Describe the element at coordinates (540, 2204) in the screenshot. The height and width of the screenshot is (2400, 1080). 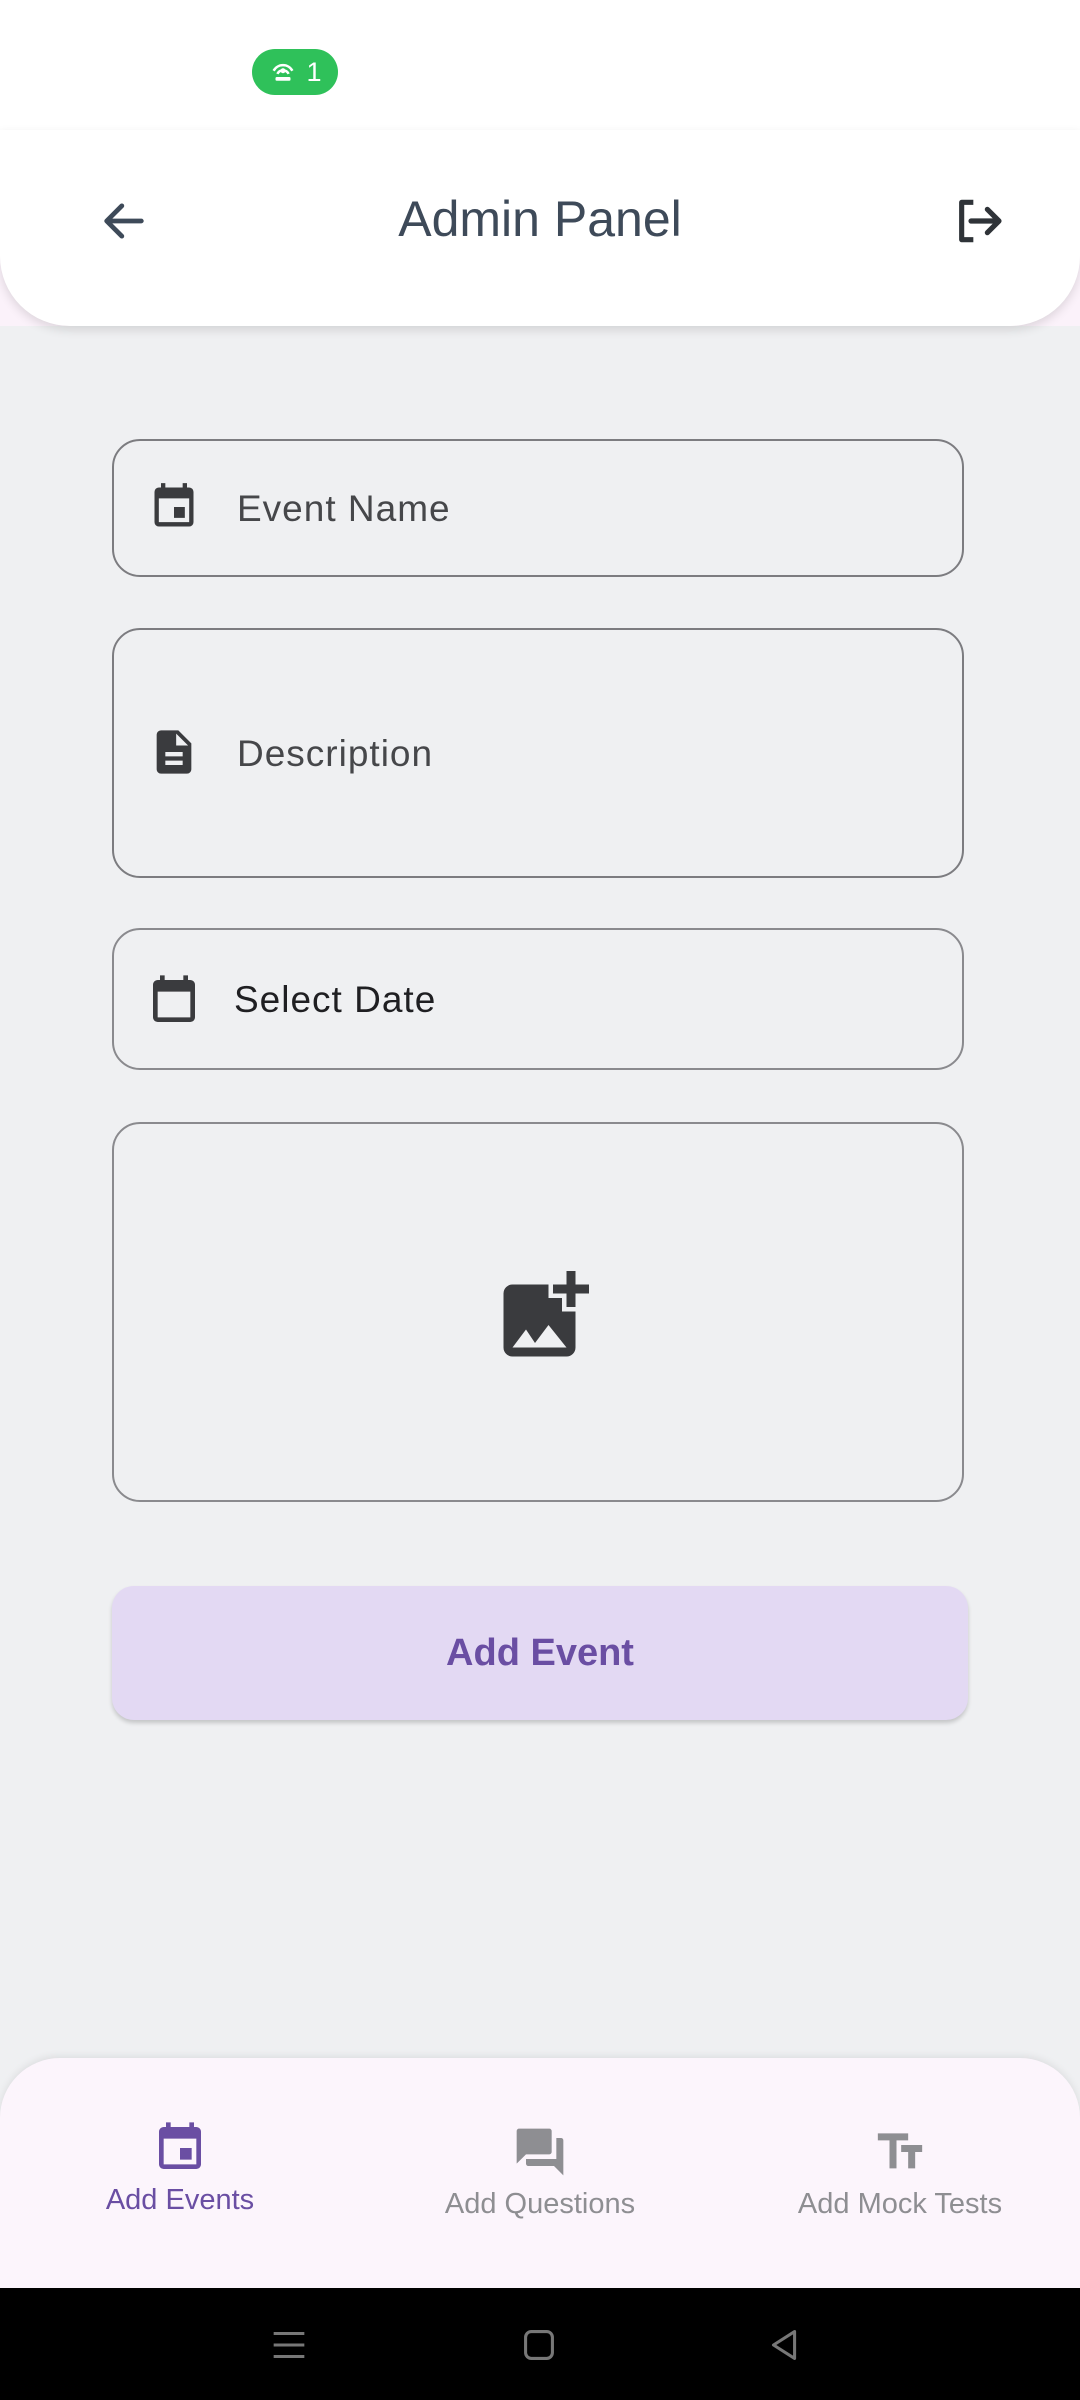
I see `nav-label-add-questions: Add Questions` at that location.